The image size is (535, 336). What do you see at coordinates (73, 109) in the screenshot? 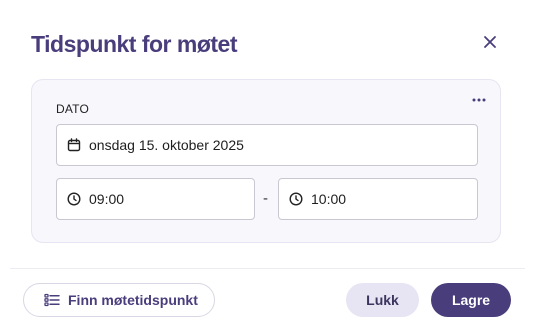
I see `date-label: DATO` at bounding box center [73, 109].